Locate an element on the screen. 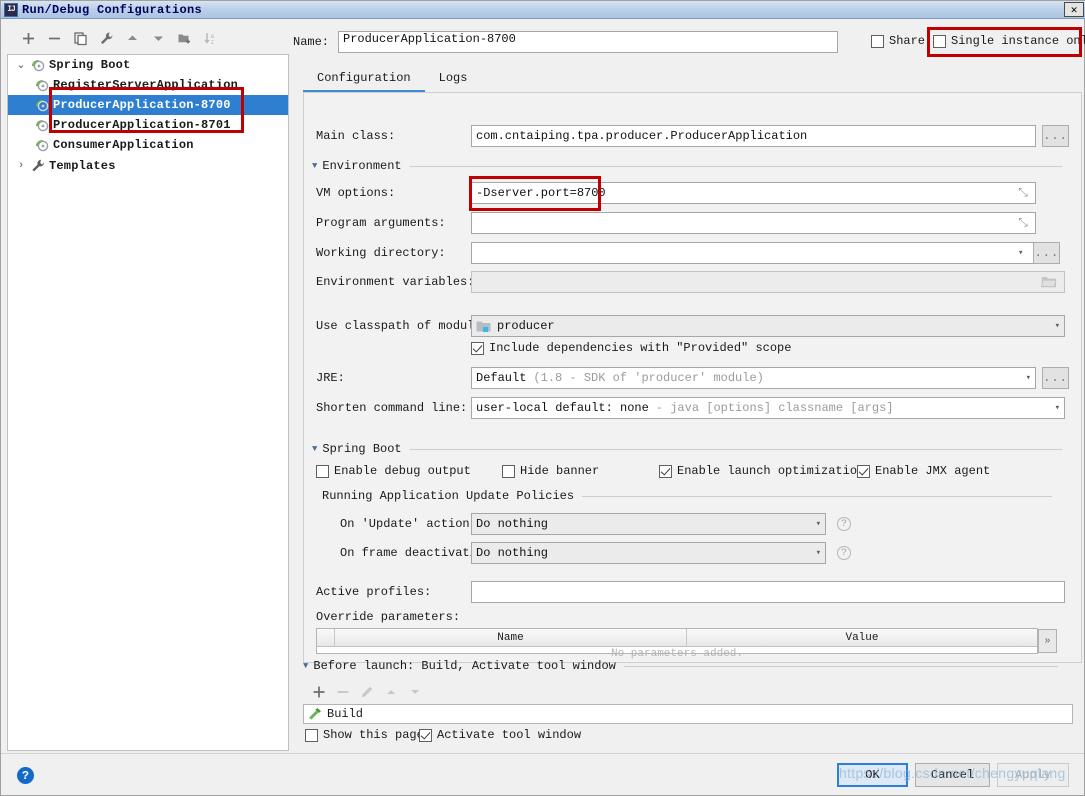 The width and height of the screenshot is (1085, 796). tab-logs: Logs is located at coordinates (453, 80).